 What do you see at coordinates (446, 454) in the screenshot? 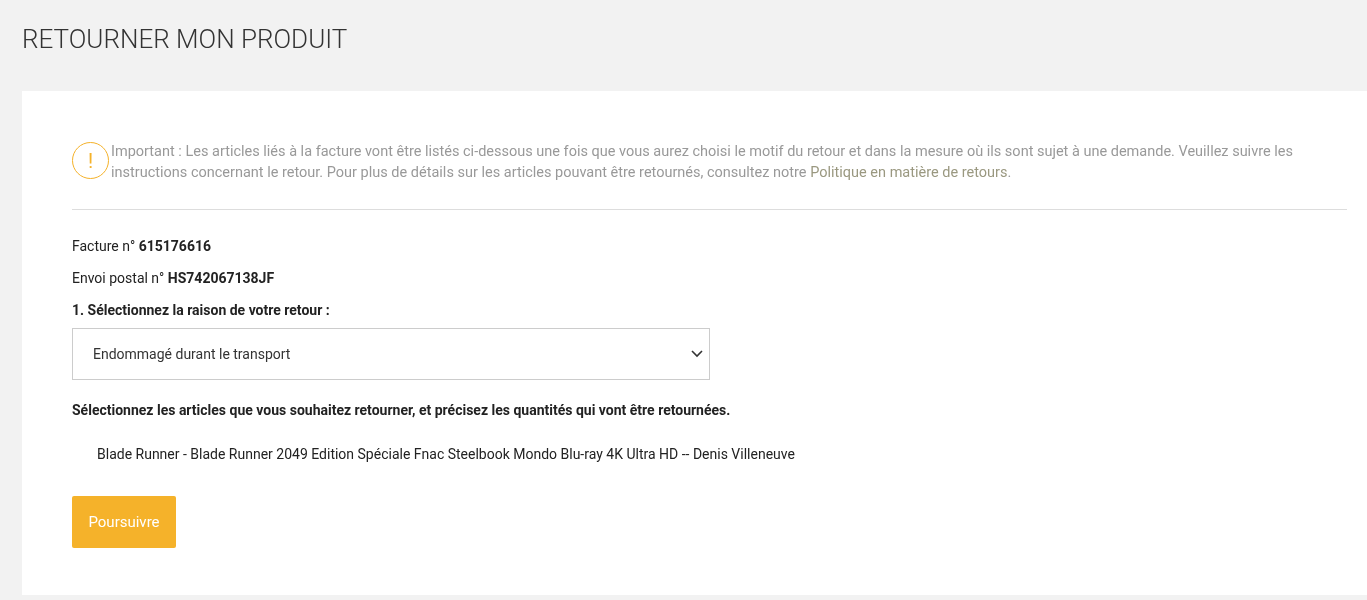
I see `item-title: Blade Runner - Blade Runner 2049 Edition Spéciale Fnac Steelbook Mondo Blu-ray 4K Ultra HD -- Denis Villeneuve` at bounding box center [446, 454].